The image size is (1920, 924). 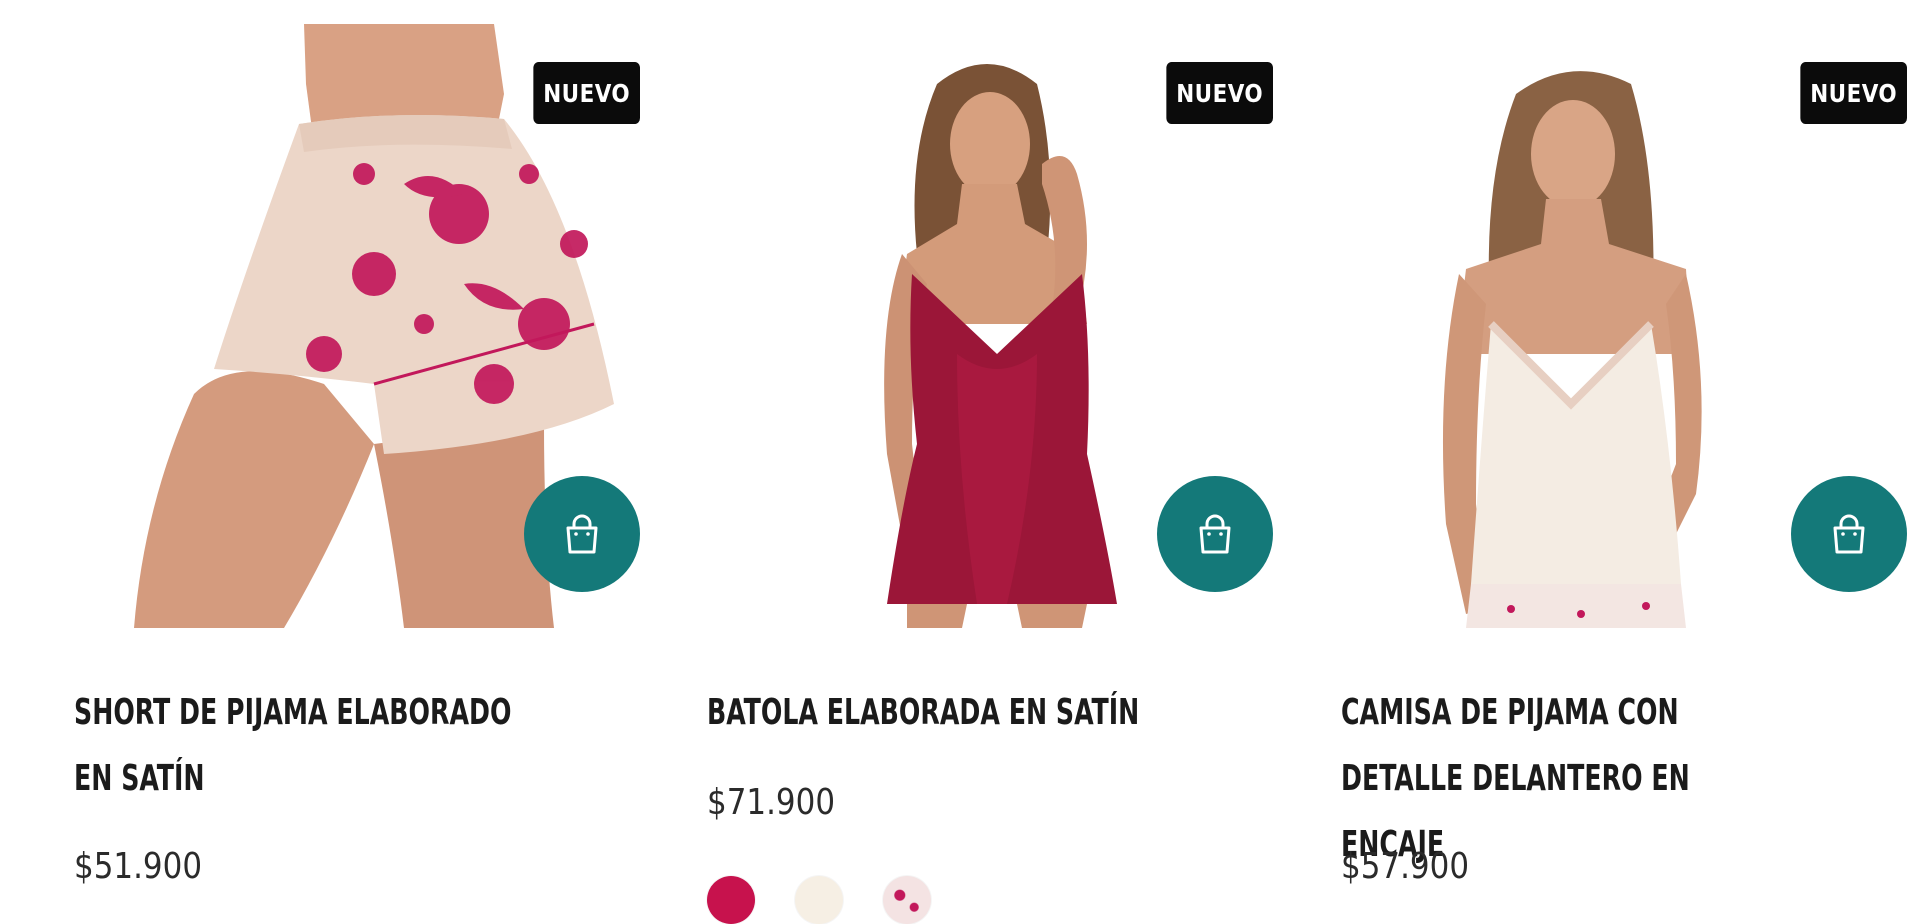 I want to click on swatch-floral-print, so click(x=907, y=900).